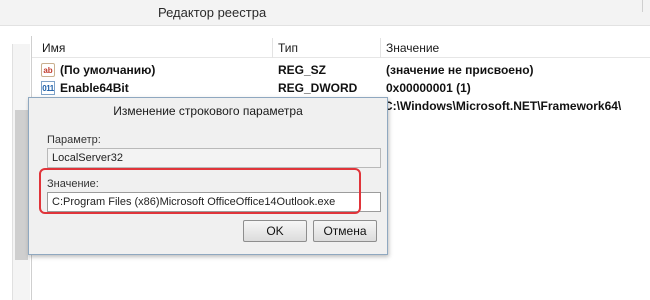 This screenshot has width=650, height=300. I want to click on column-header-value: Значение, so click(412, 48).